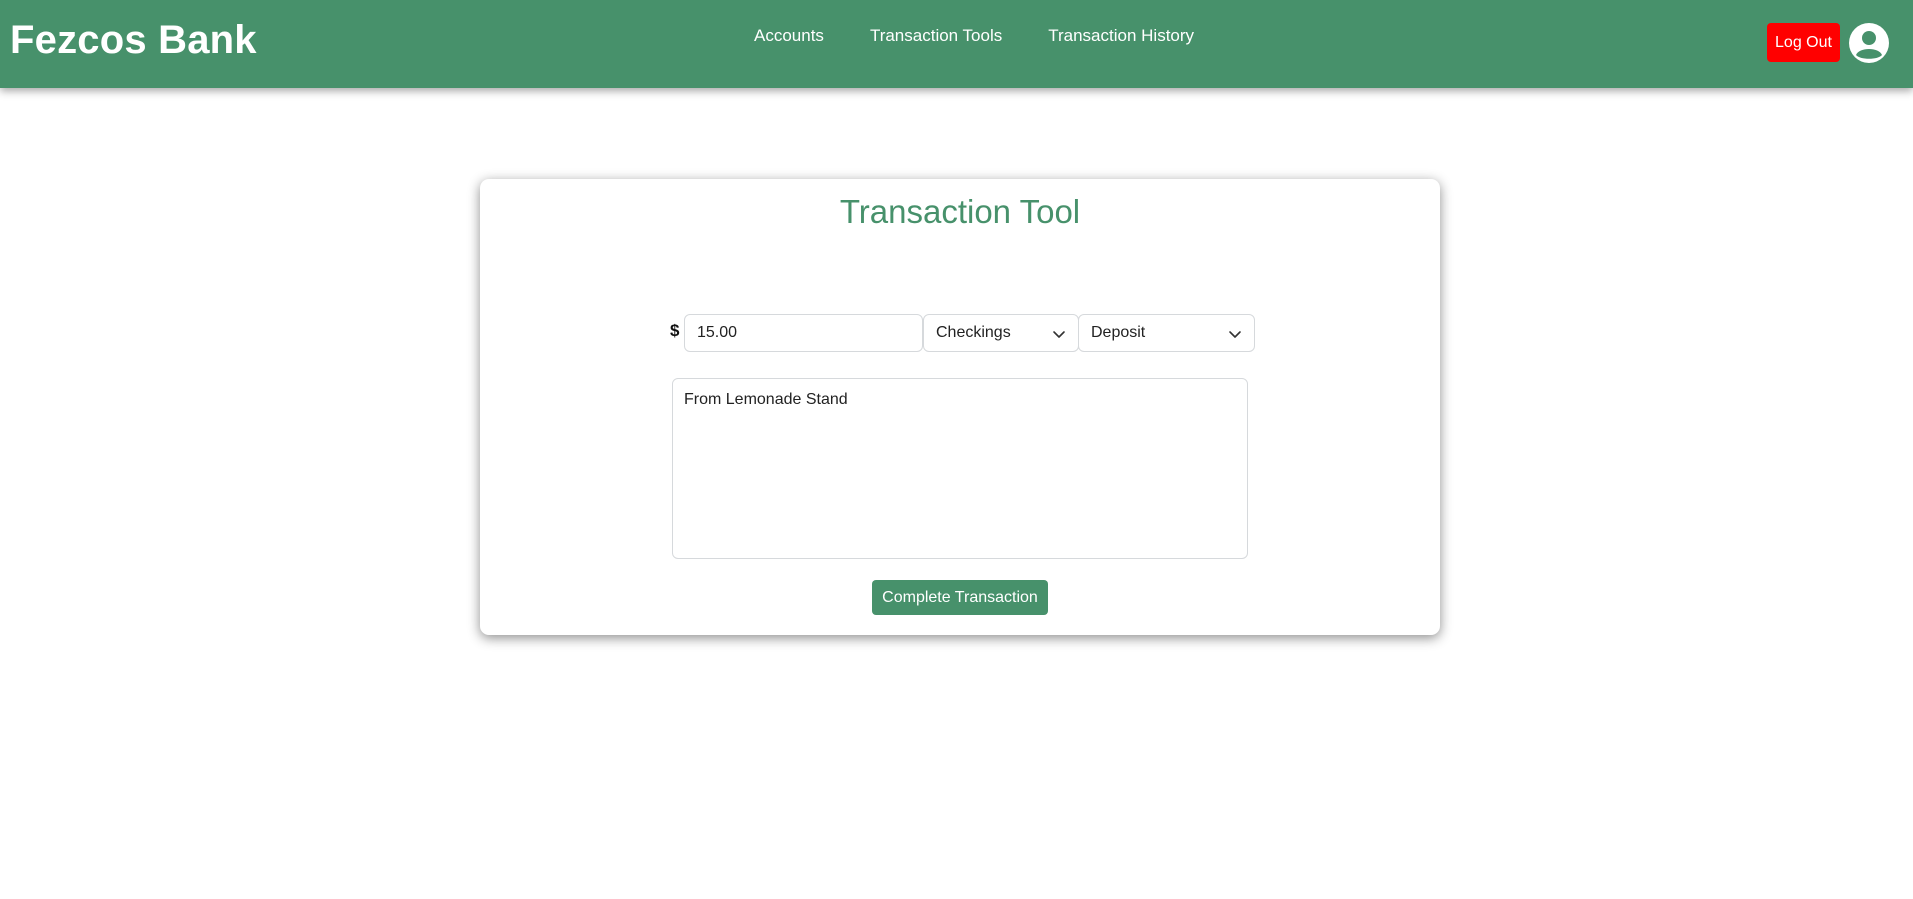 The height and width of the screenshot is (899, 1913). Describe the element at coordinates (973, 332) in the screenshot. I see `account-select-value: Checkings` at that location.